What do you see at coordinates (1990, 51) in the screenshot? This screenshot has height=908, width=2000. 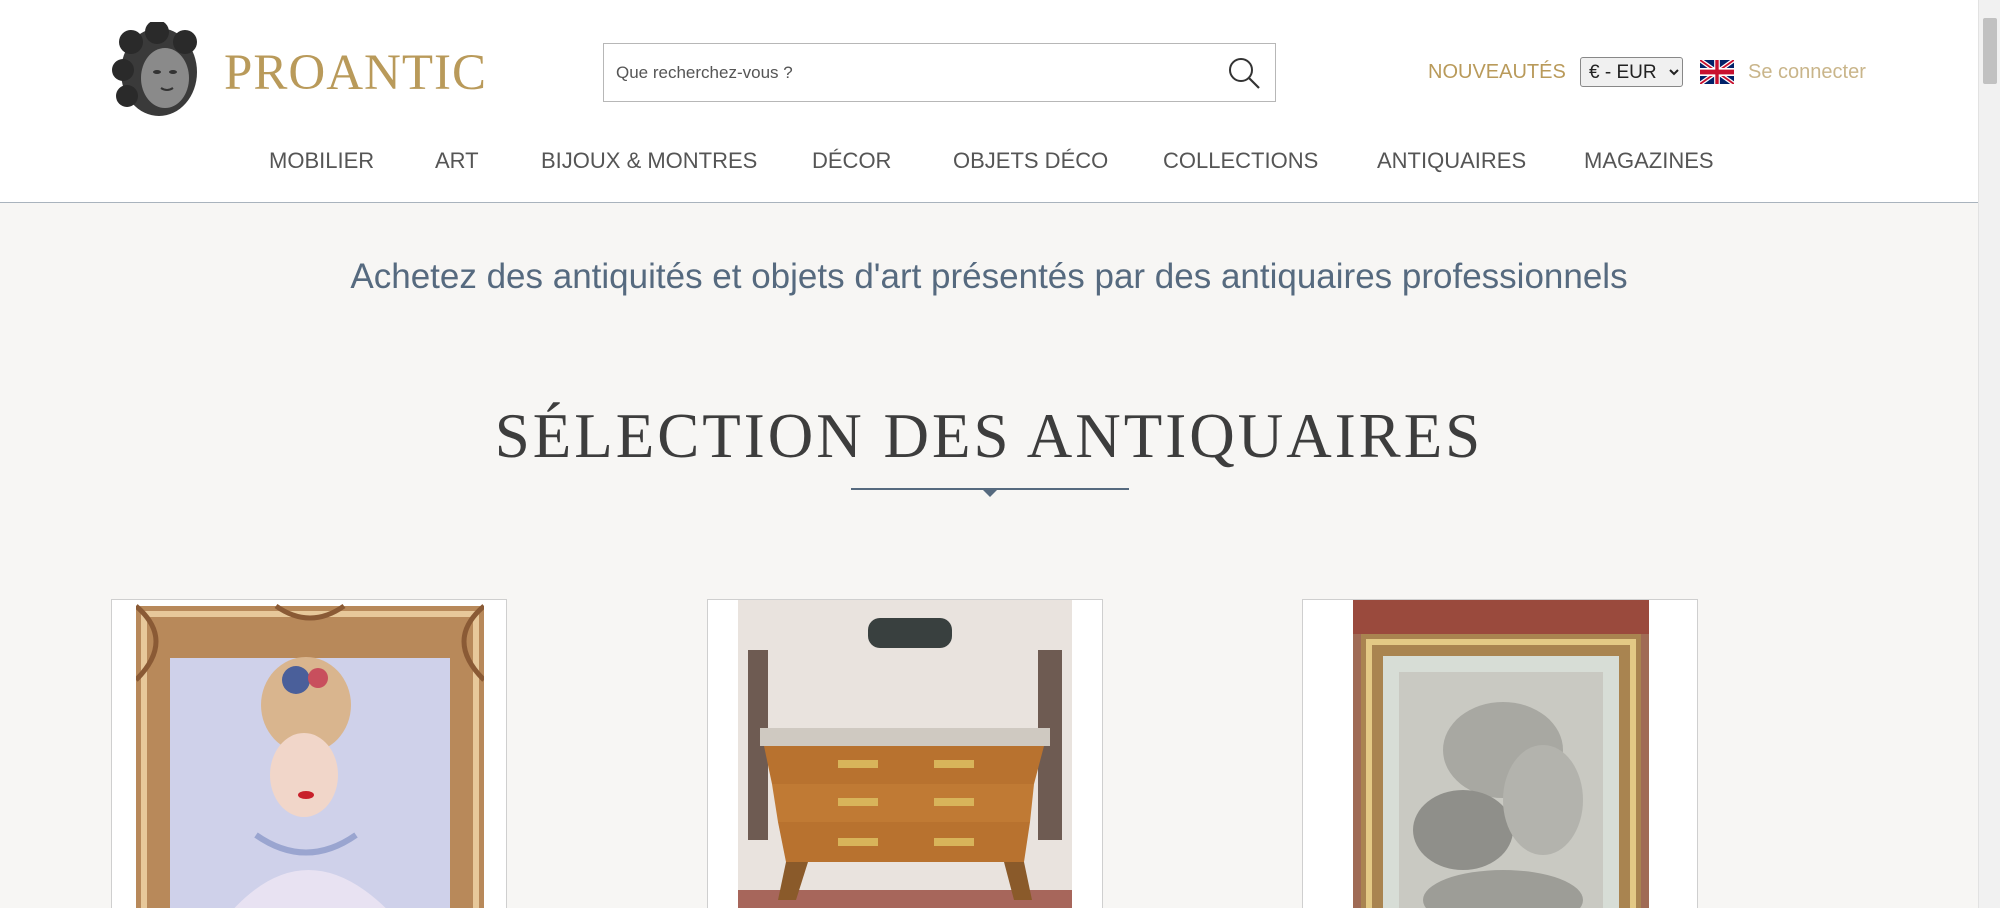 I see `scrollbar-thumb` at bounding box center [1990, 51].